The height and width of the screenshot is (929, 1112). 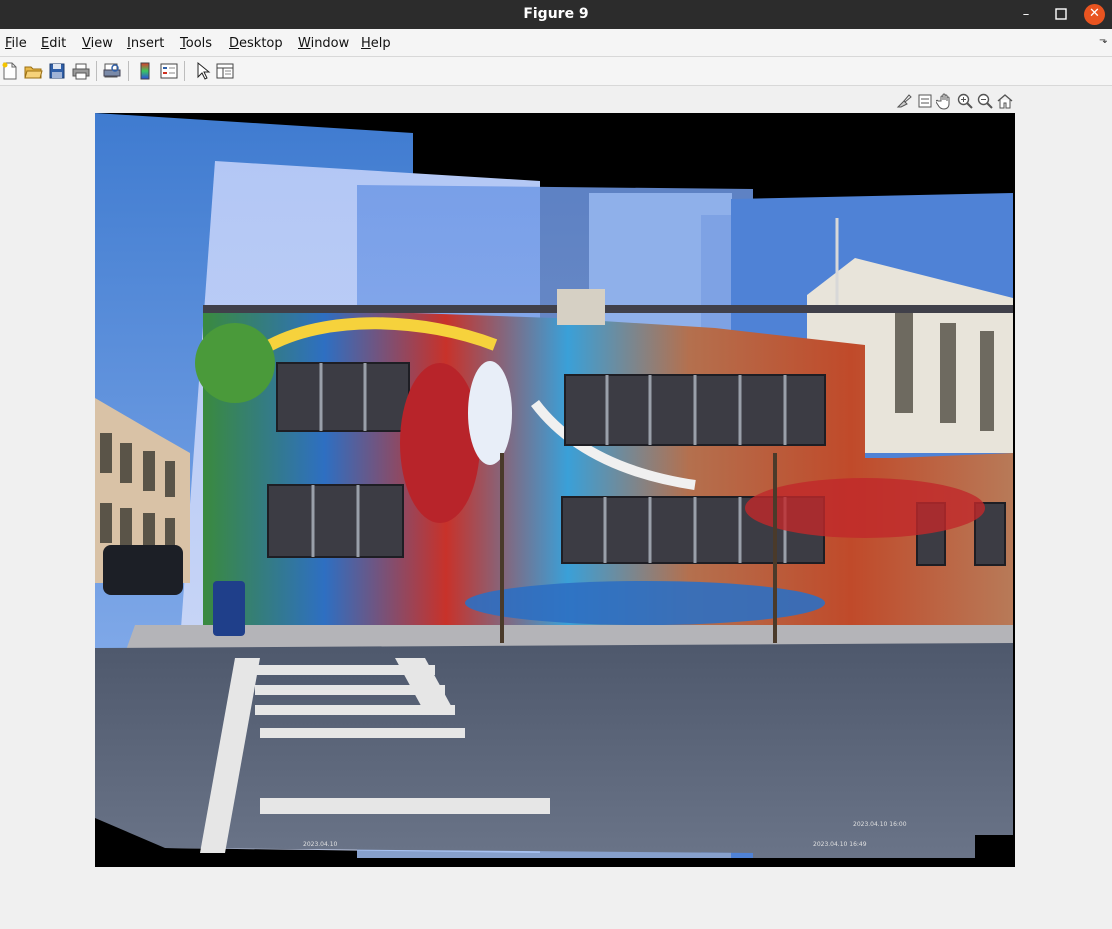 I want to click on insert-colorbar-icon, so click(x=145, y=71).